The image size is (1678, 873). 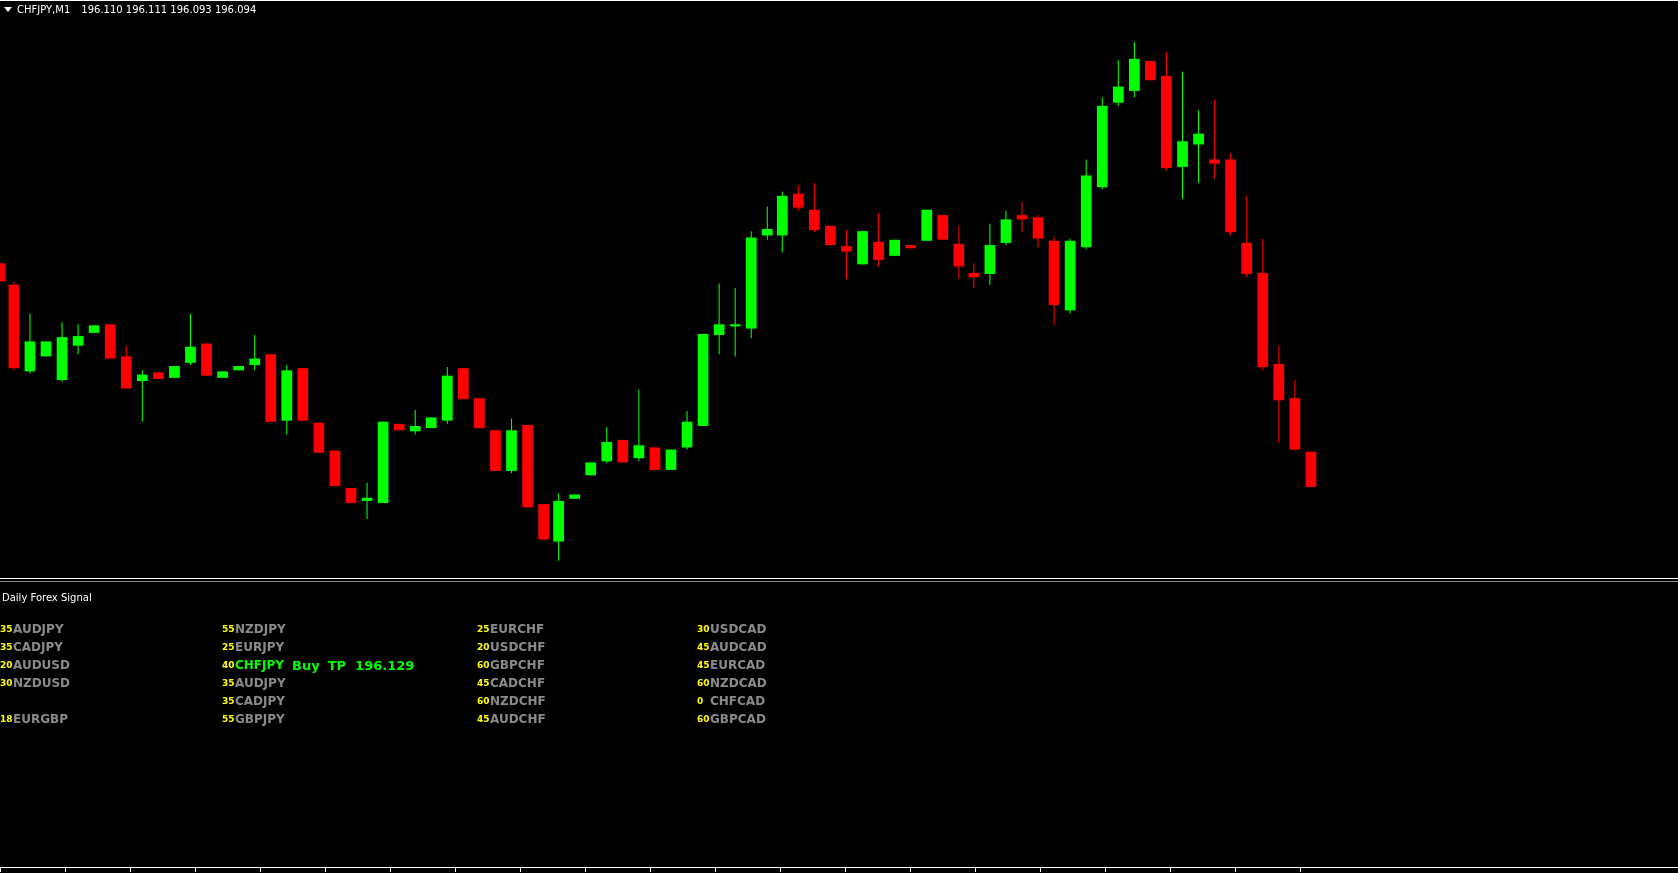 What do you see at coordinates (260, 647) in the screenshot?
I see `currency-pair: EURJPY` at bounding box center [260, 647].